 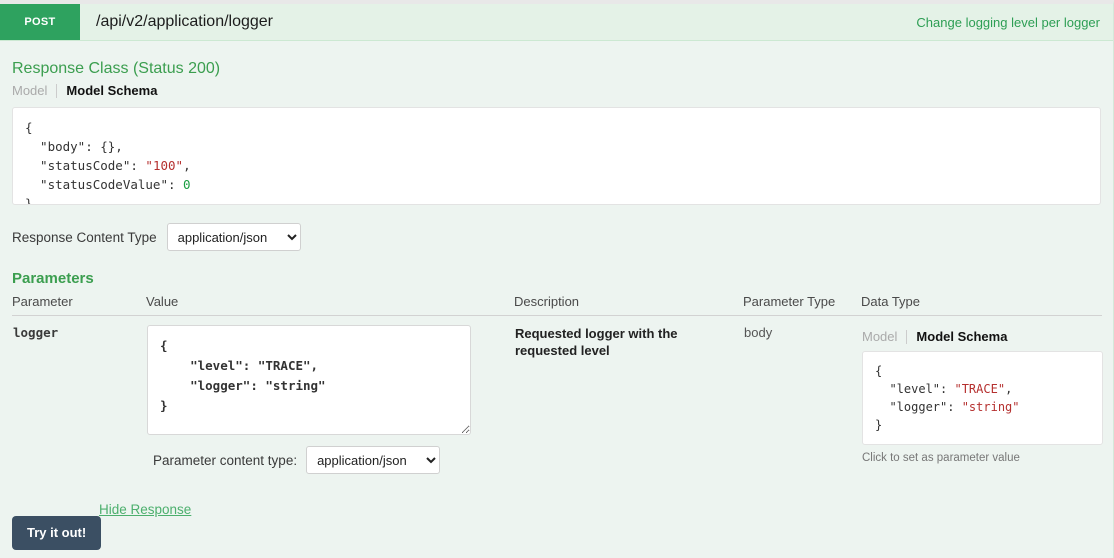 What do you see at coordinates (373, 460) in the screenshot?
I see `parameter-content-type-select: application/json` at bounding box center [373, 460].